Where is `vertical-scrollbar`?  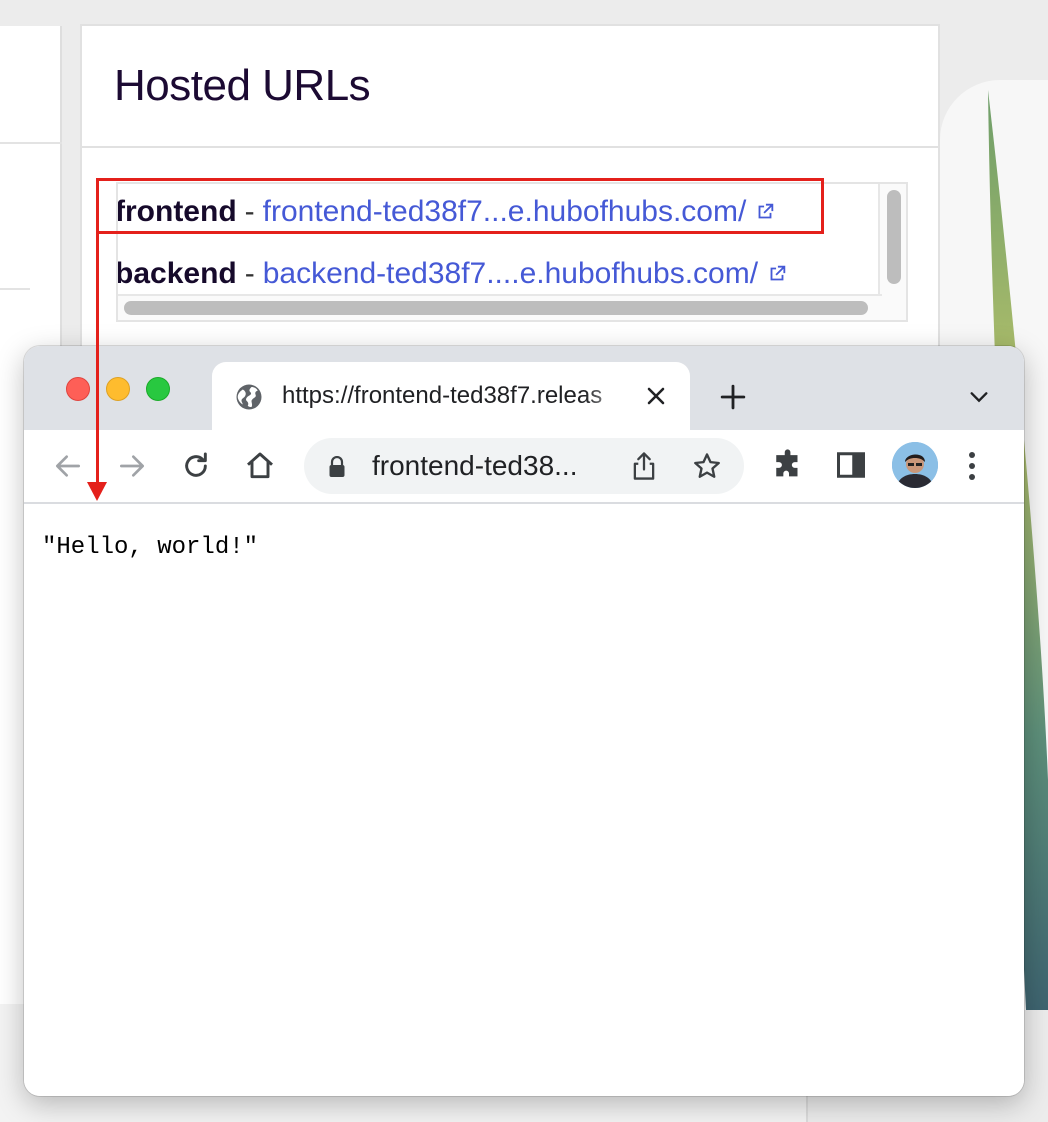
vertical-scrollbar is located at coordinates (892, 252).